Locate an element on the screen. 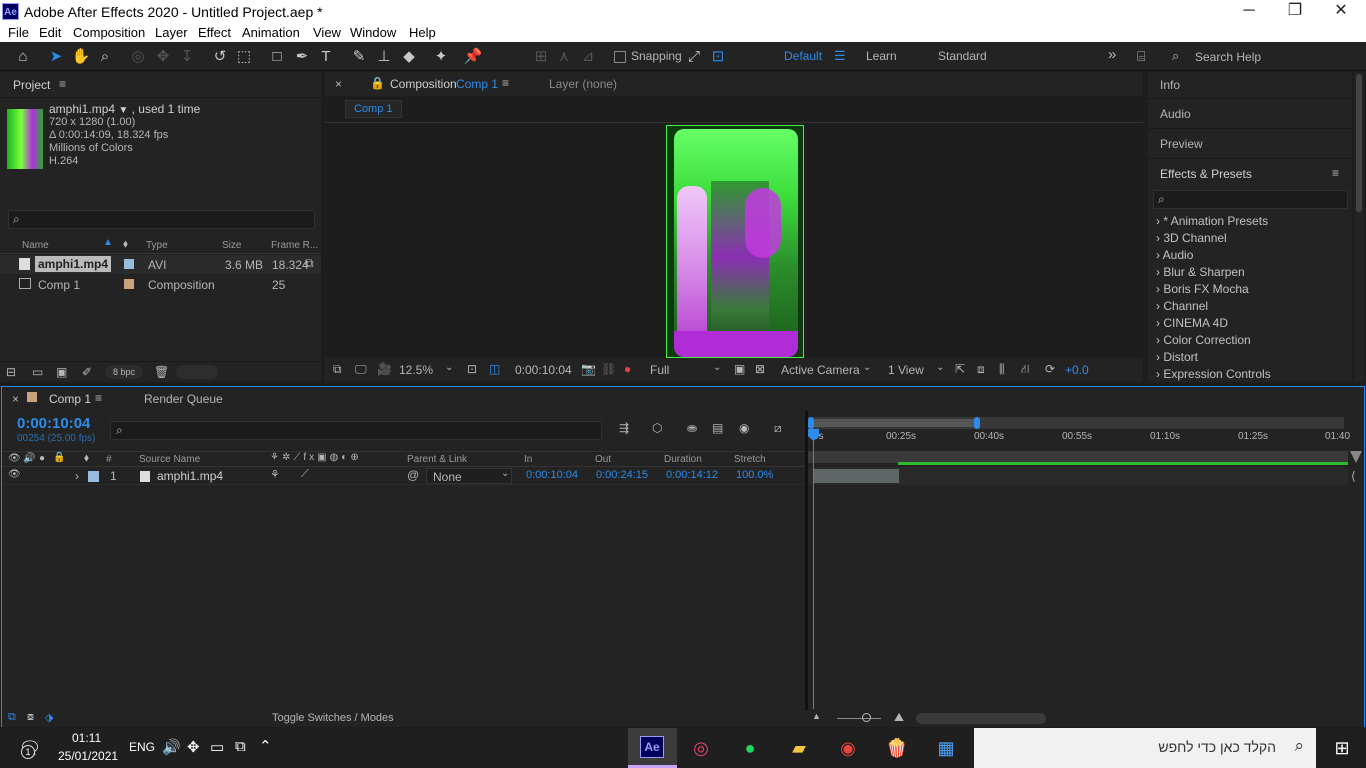  effects-category: › CINEMA 4D is located at coordinates (1192, 323).